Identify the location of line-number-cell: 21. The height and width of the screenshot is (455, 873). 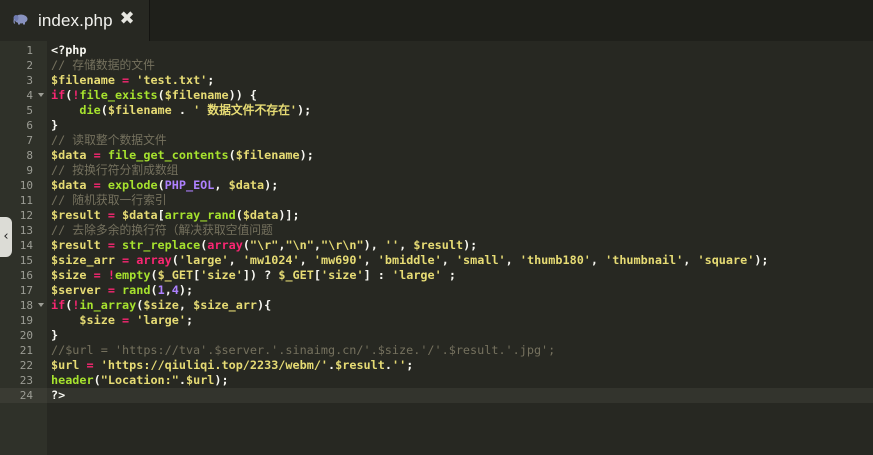
(23, 350).